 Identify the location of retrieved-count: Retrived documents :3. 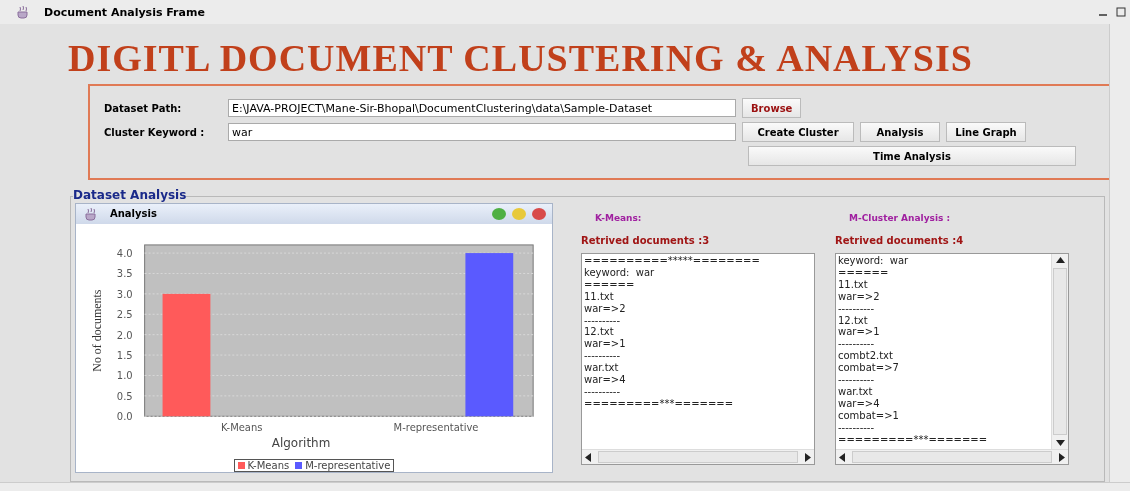
(646, 241).